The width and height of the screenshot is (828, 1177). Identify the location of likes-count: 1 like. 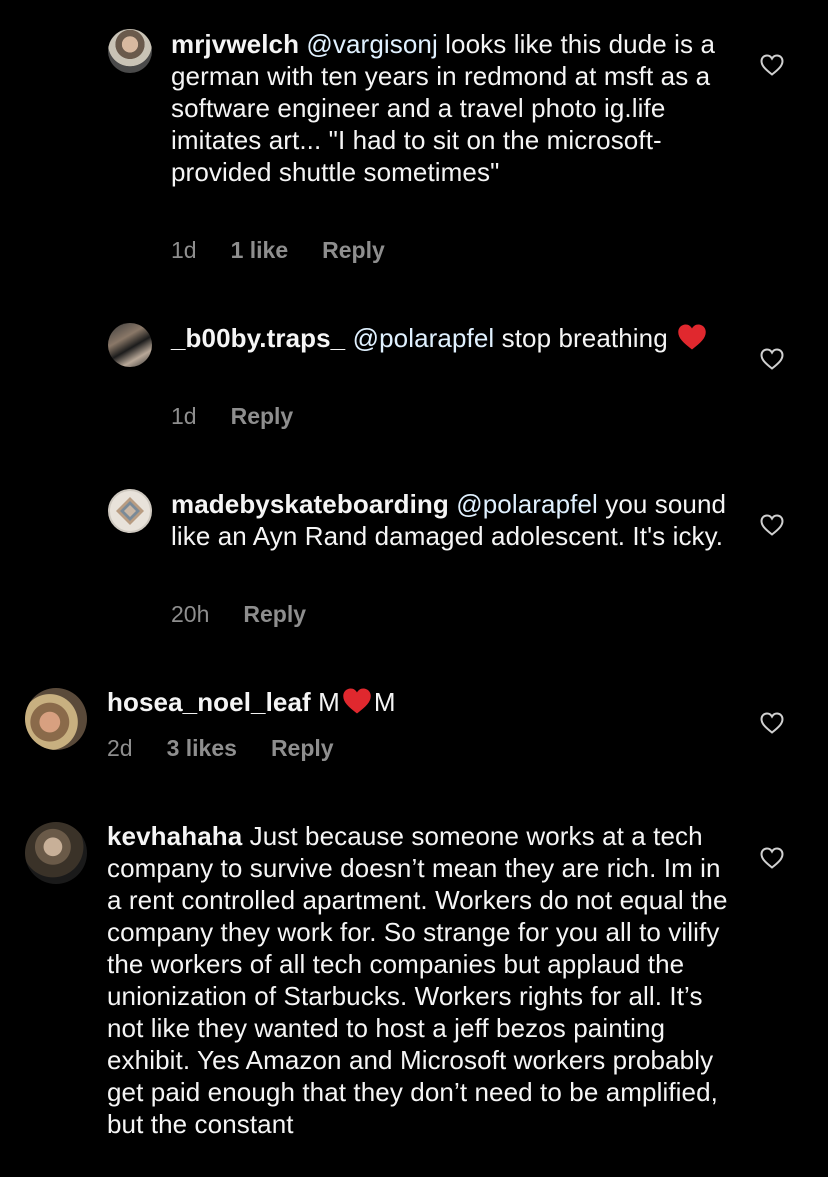
(260, 250).